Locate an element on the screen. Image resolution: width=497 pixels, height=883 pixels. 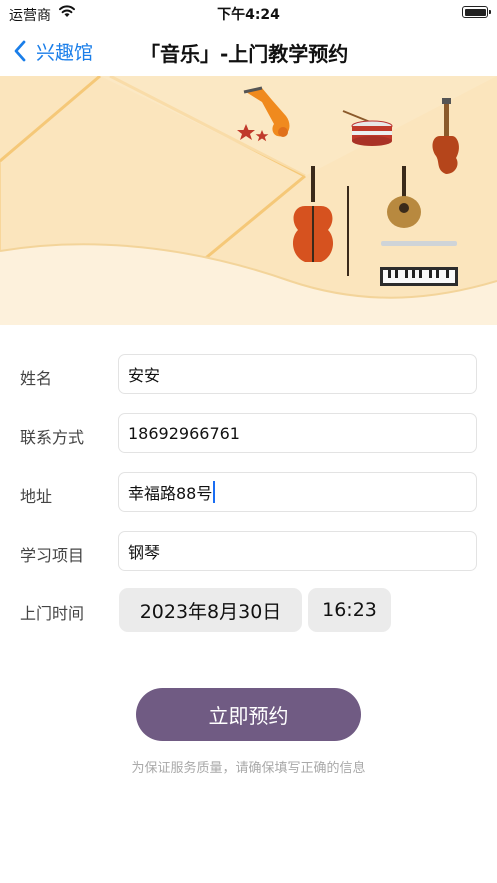
info-hint: 为保证服务质量，请确保填写正确的信息 is located at coordinates (248, 768).